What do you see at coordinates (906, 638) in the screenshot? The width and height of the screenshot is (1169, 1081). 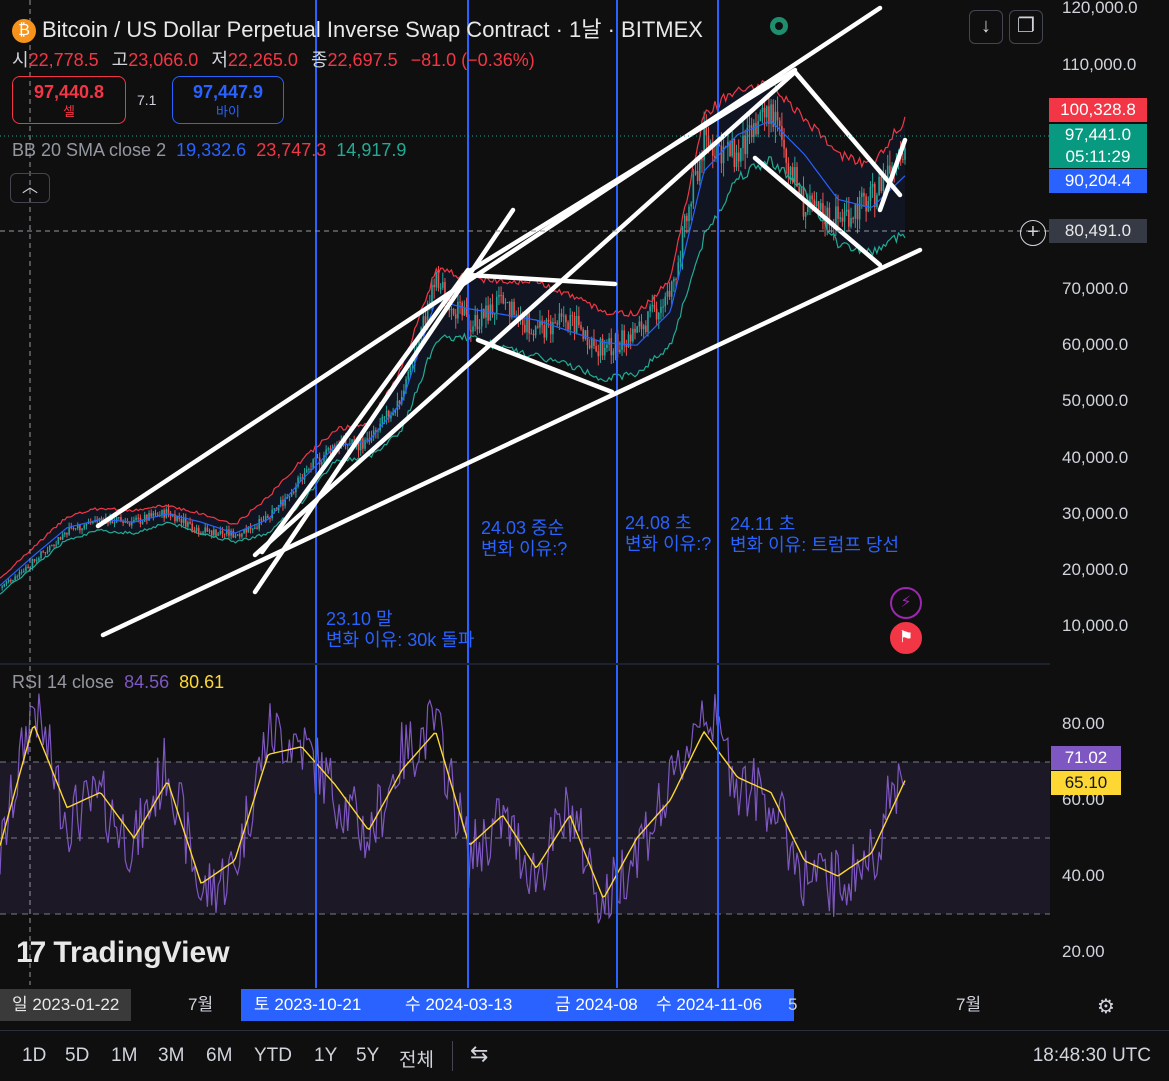 I see `us-flag-event-icon: ⚑` at bounding box center [906, 638].